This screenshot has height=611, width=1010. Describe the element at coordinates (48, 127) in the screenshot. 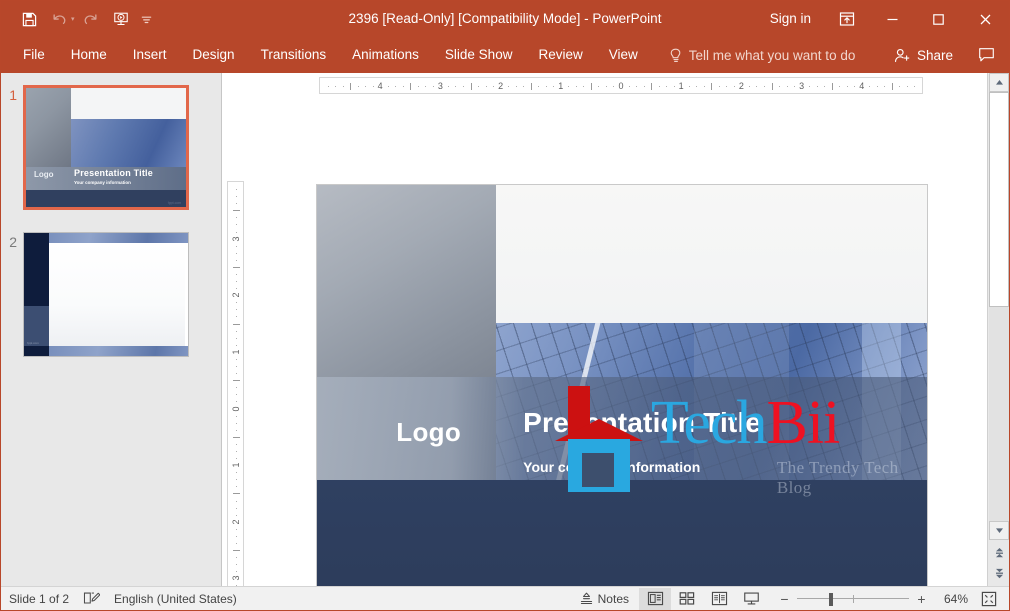

I see `mini-left-panel` at that location.